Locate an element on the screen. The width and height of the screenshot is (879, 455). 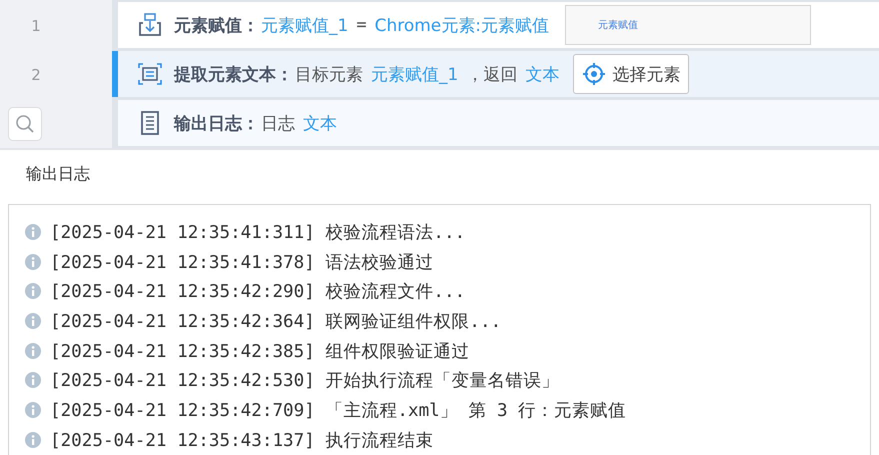
scan-text-icon is located at coordinates (150, 74).